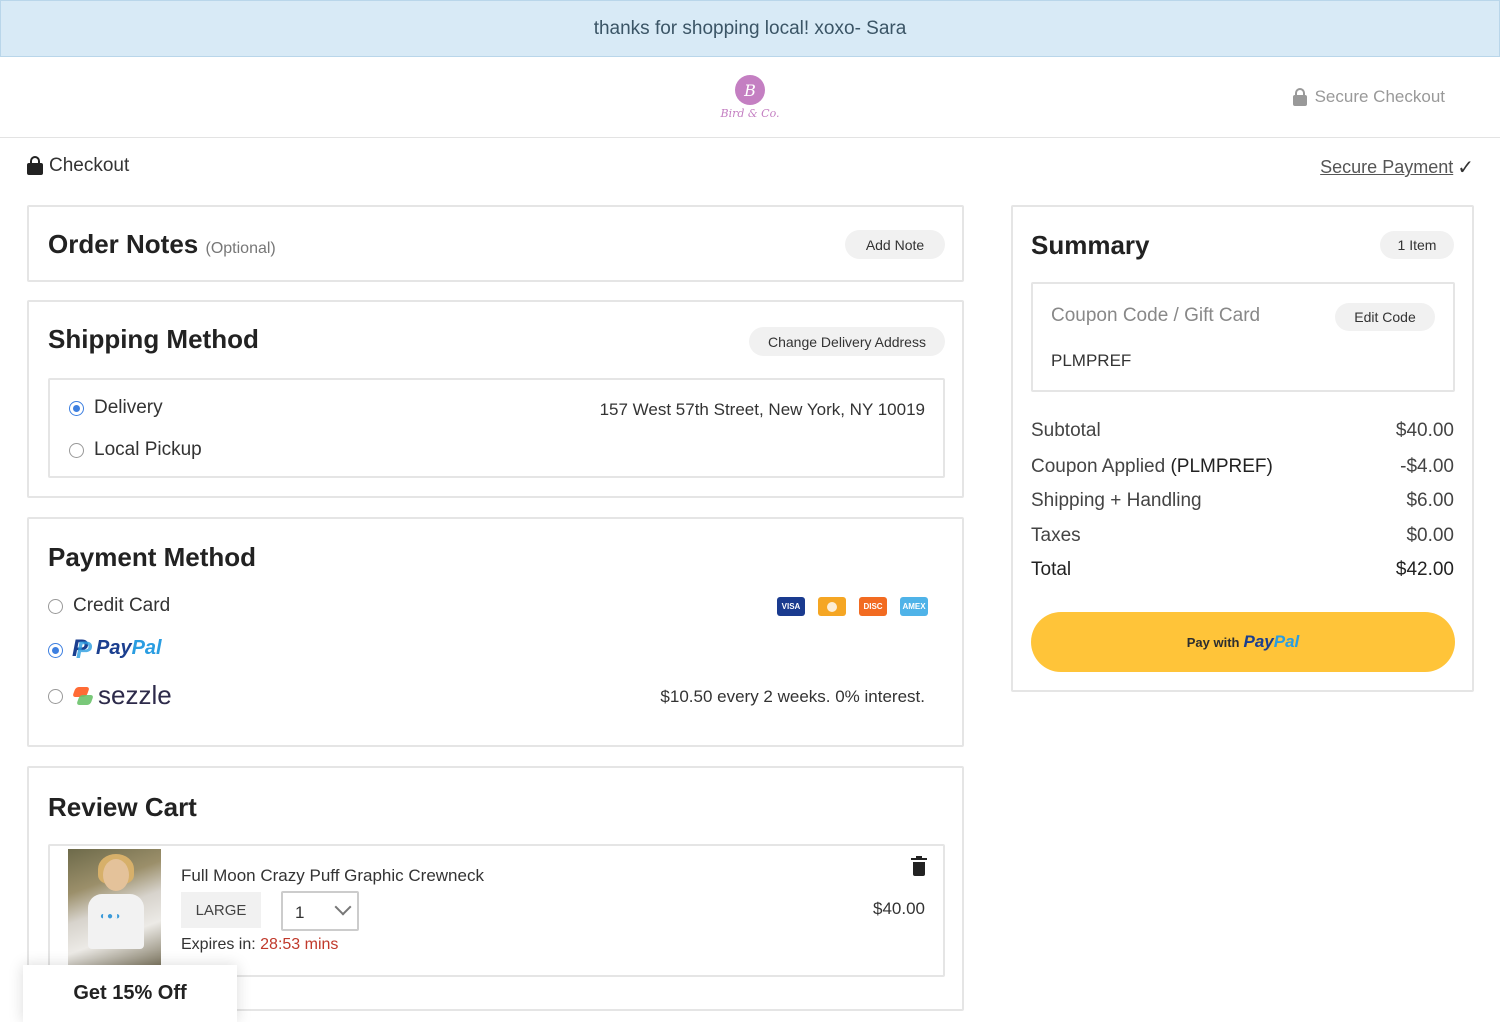 This screenshot has width=1500, height=1022. Describe the element at coordinates (218, 944) in the screenshot. I see `expires-label: Expires in:` at that location.